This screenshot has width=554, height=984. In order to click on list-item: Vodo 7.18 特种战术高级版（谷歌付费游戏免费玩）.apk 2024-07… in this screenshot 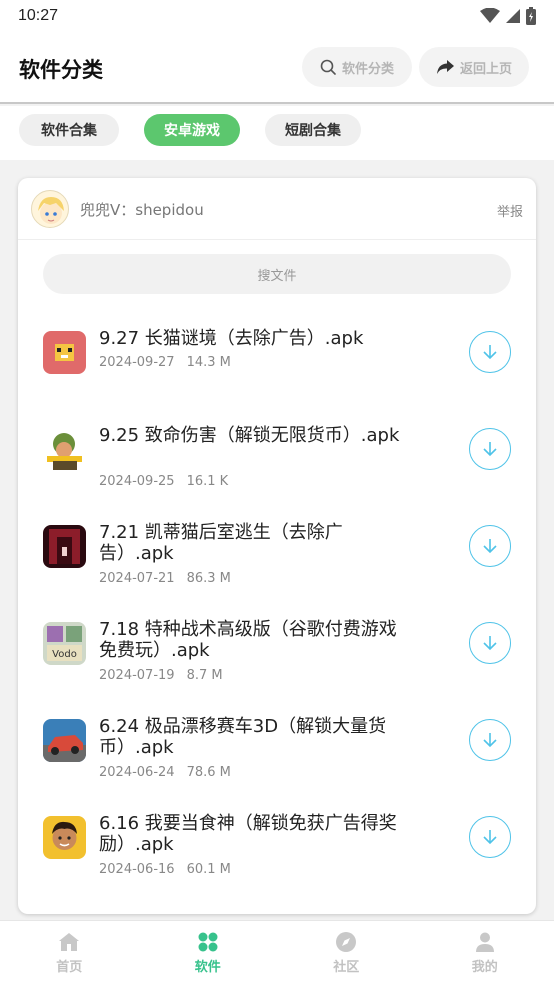, I will do `click(277, 643)`.